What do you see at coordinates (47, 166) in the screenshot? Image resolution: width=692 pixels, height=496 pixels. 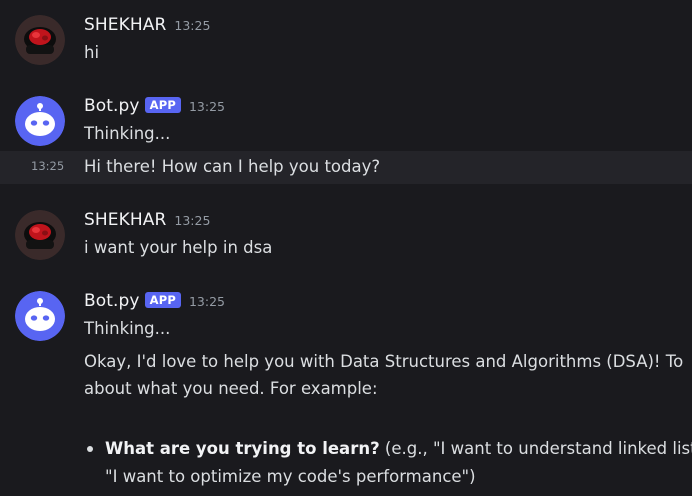 I see `side-timestamp: 13:25` at bounding box center [47, 166].